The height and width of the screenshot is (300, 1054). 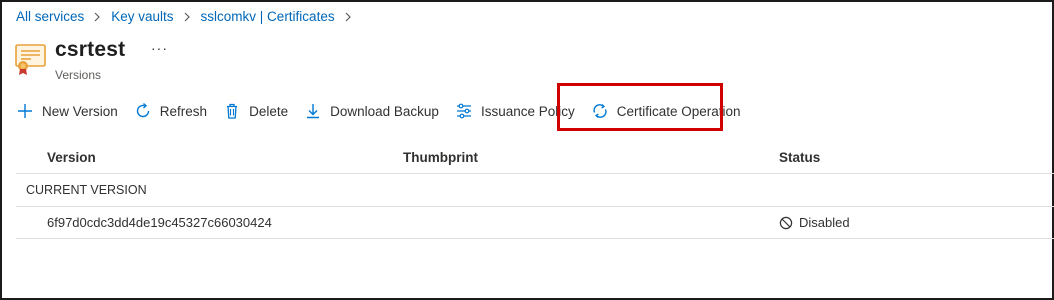 What do you see at coordinates (824, 222) in the screenshot?
I see `status-text: Disabled` at bounding box center [824, 222].